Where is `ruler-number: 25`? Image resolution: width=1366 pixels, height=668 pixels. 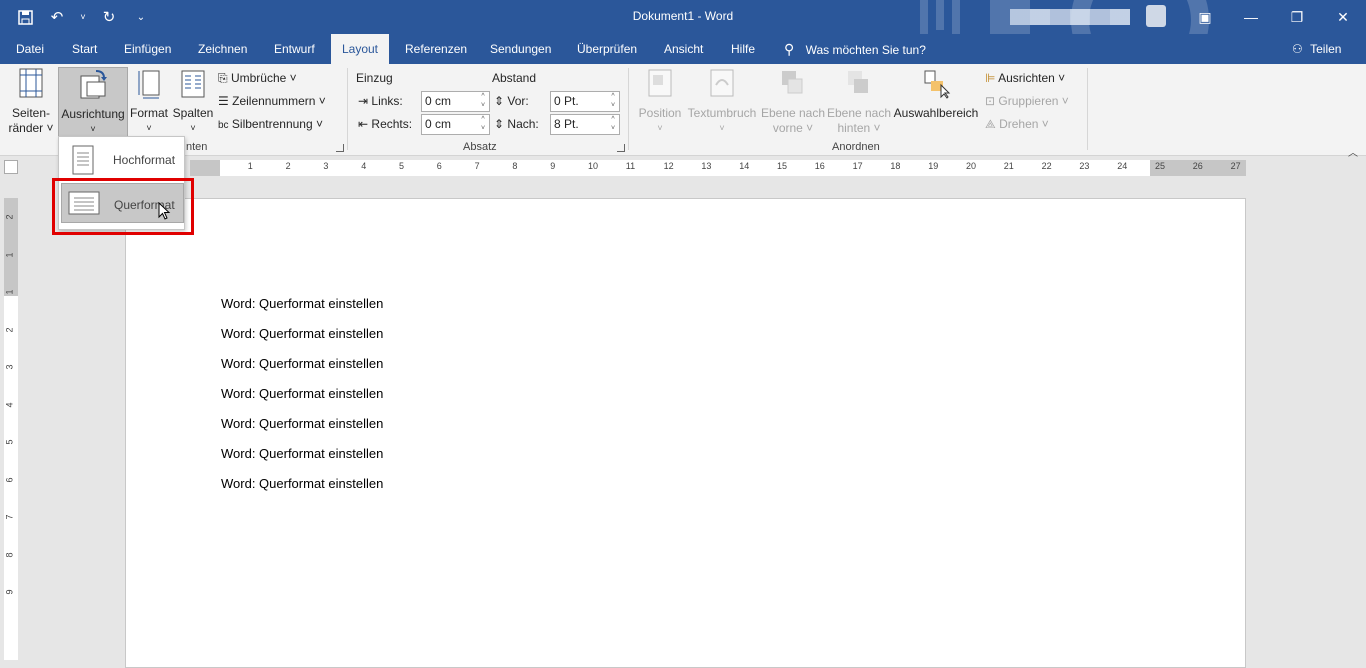 ruler-number: 25 is located at coordinates (1160, 166).